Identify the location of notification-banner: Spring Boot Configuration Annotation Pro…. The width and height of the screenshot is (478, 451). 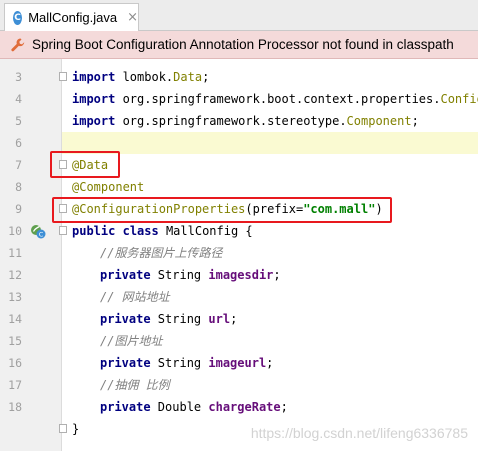
(239, 45).